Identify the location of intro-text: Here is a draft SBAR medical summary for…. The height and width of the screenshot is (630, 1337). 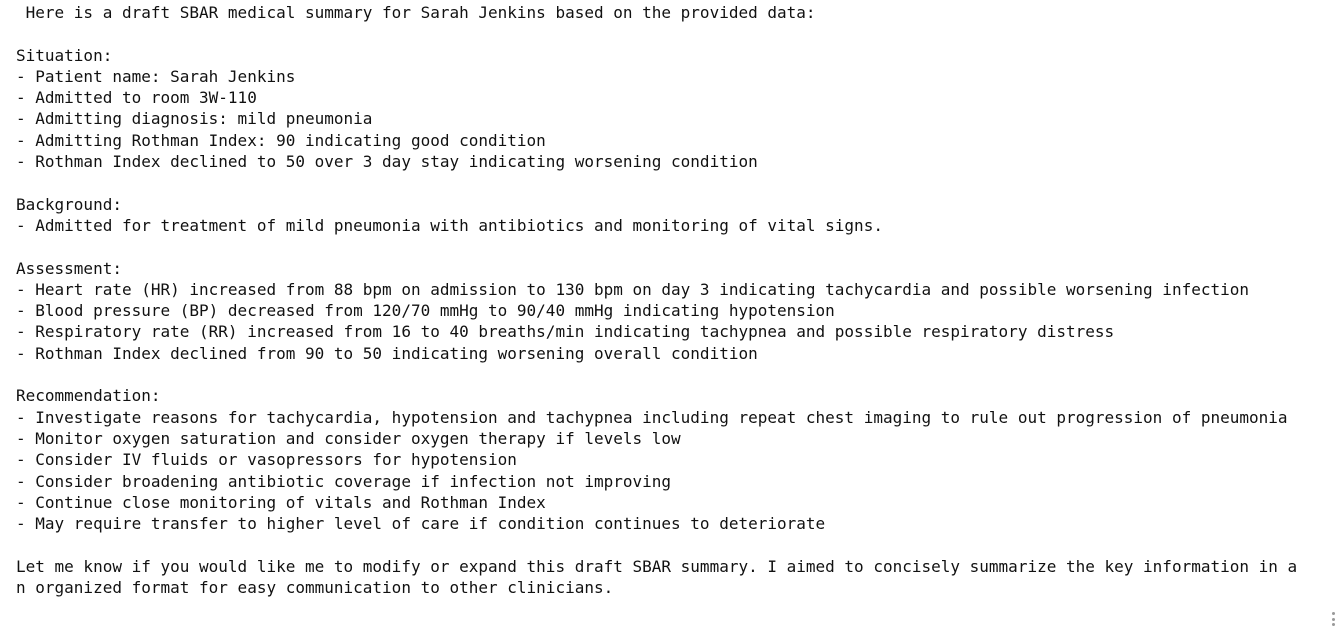
(416, 12).